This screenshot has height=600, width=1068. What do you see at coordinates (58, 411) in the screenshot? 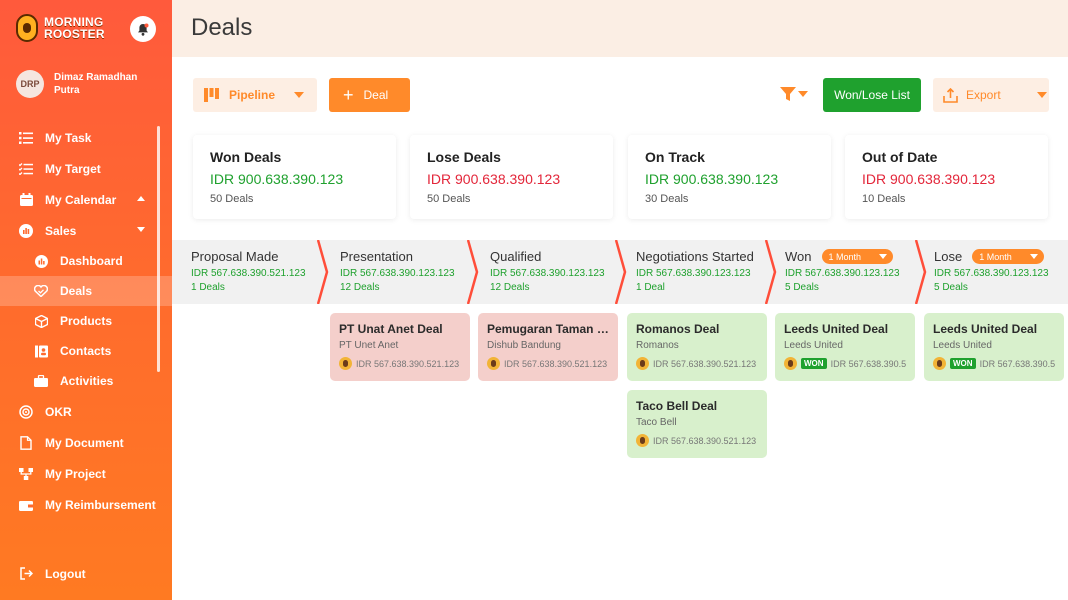
I see `sidebar-item-label: OKR` at bounding box center [58, 411].